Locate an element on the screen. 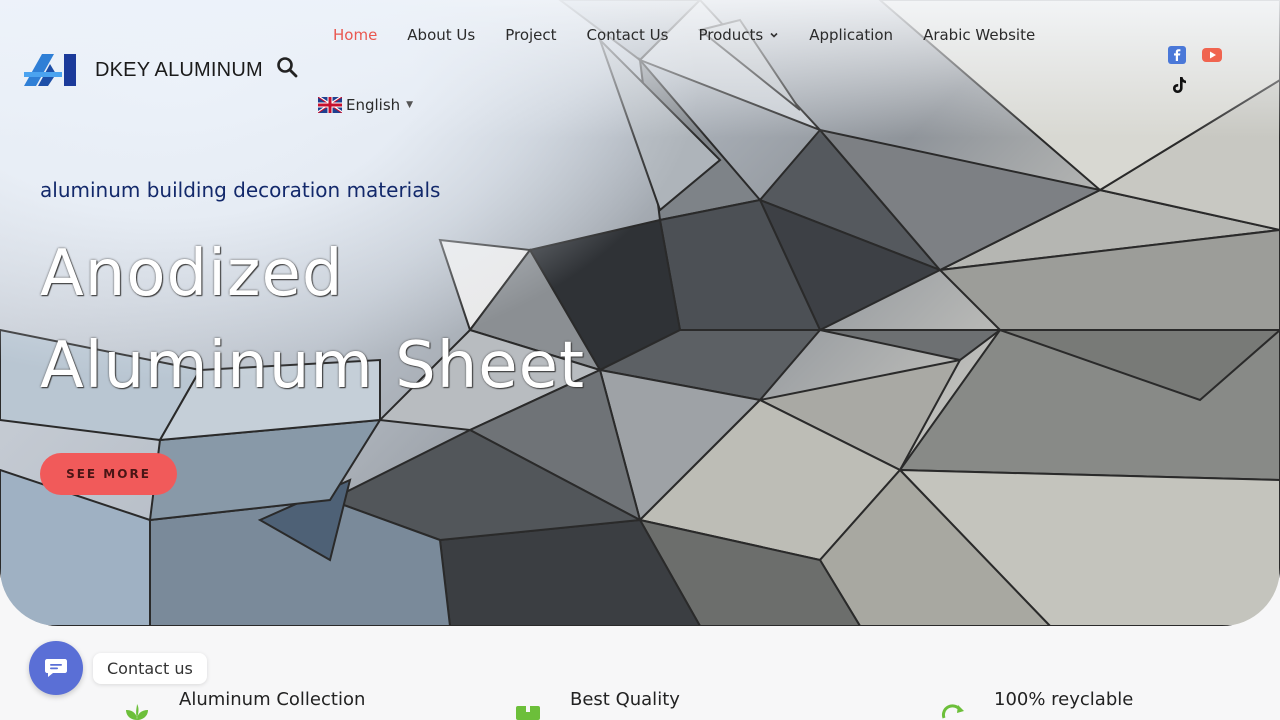  recycle-icon is located at coordinates (952, 711).